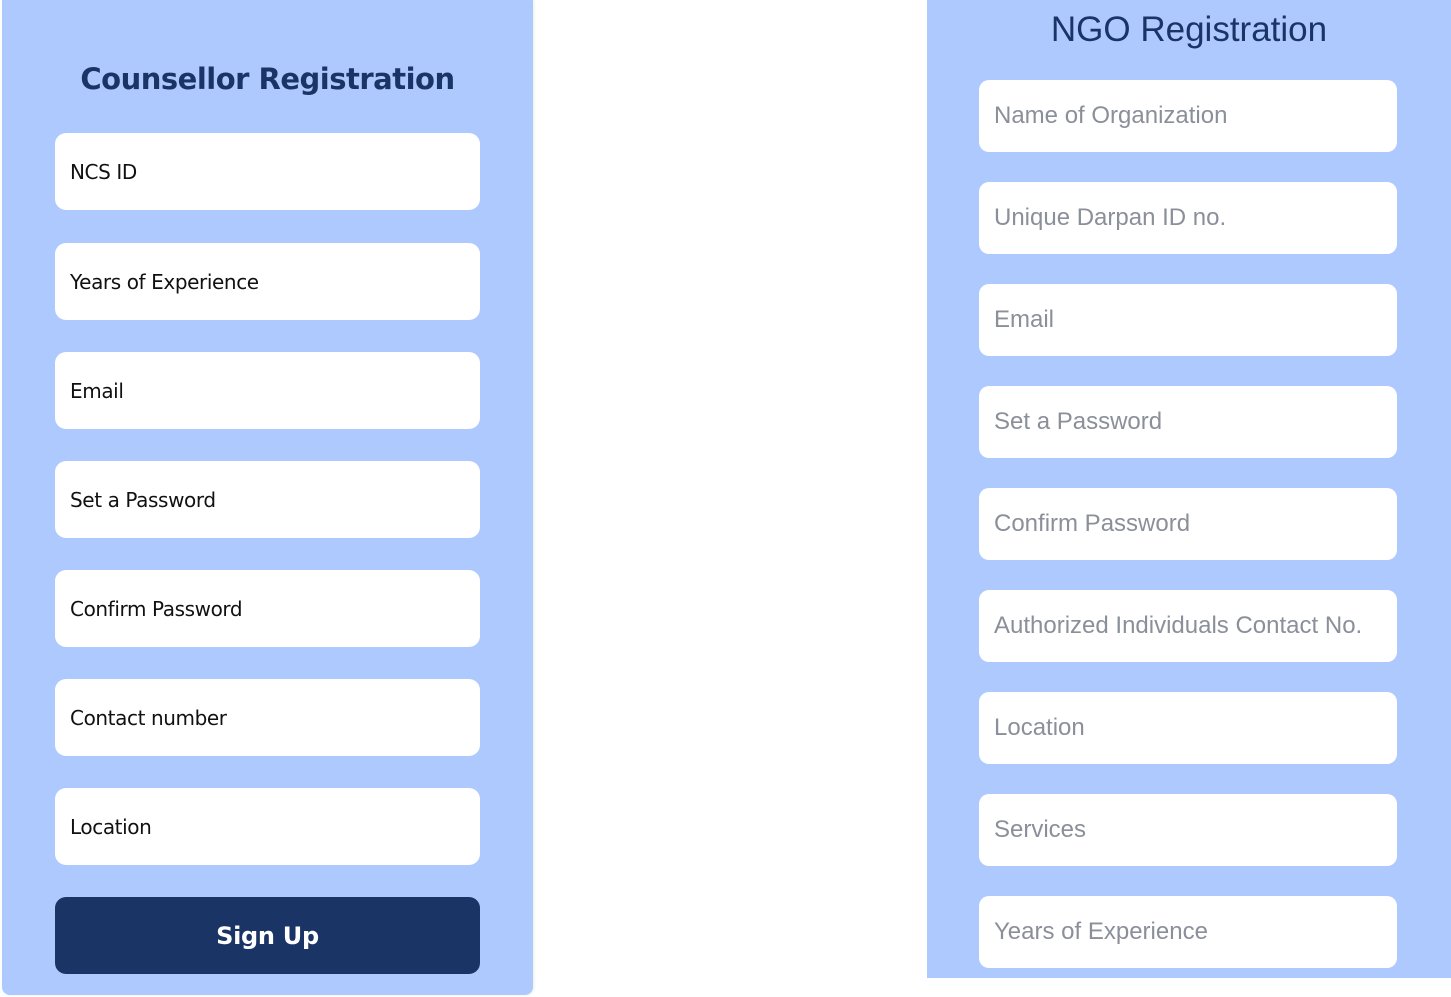 This screenshot has height=997, width=1451. I want to click on confirm-password-field: Confirm Password, so click(267, 608).